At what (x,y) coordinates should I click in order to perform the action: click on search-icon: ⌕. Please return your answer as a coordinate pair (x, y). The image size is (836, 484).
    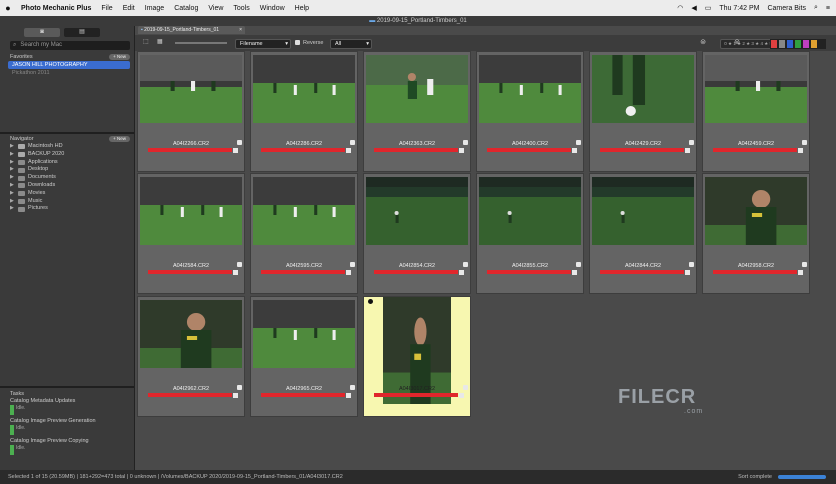
    Looking at the image, I should click on (816, 8).